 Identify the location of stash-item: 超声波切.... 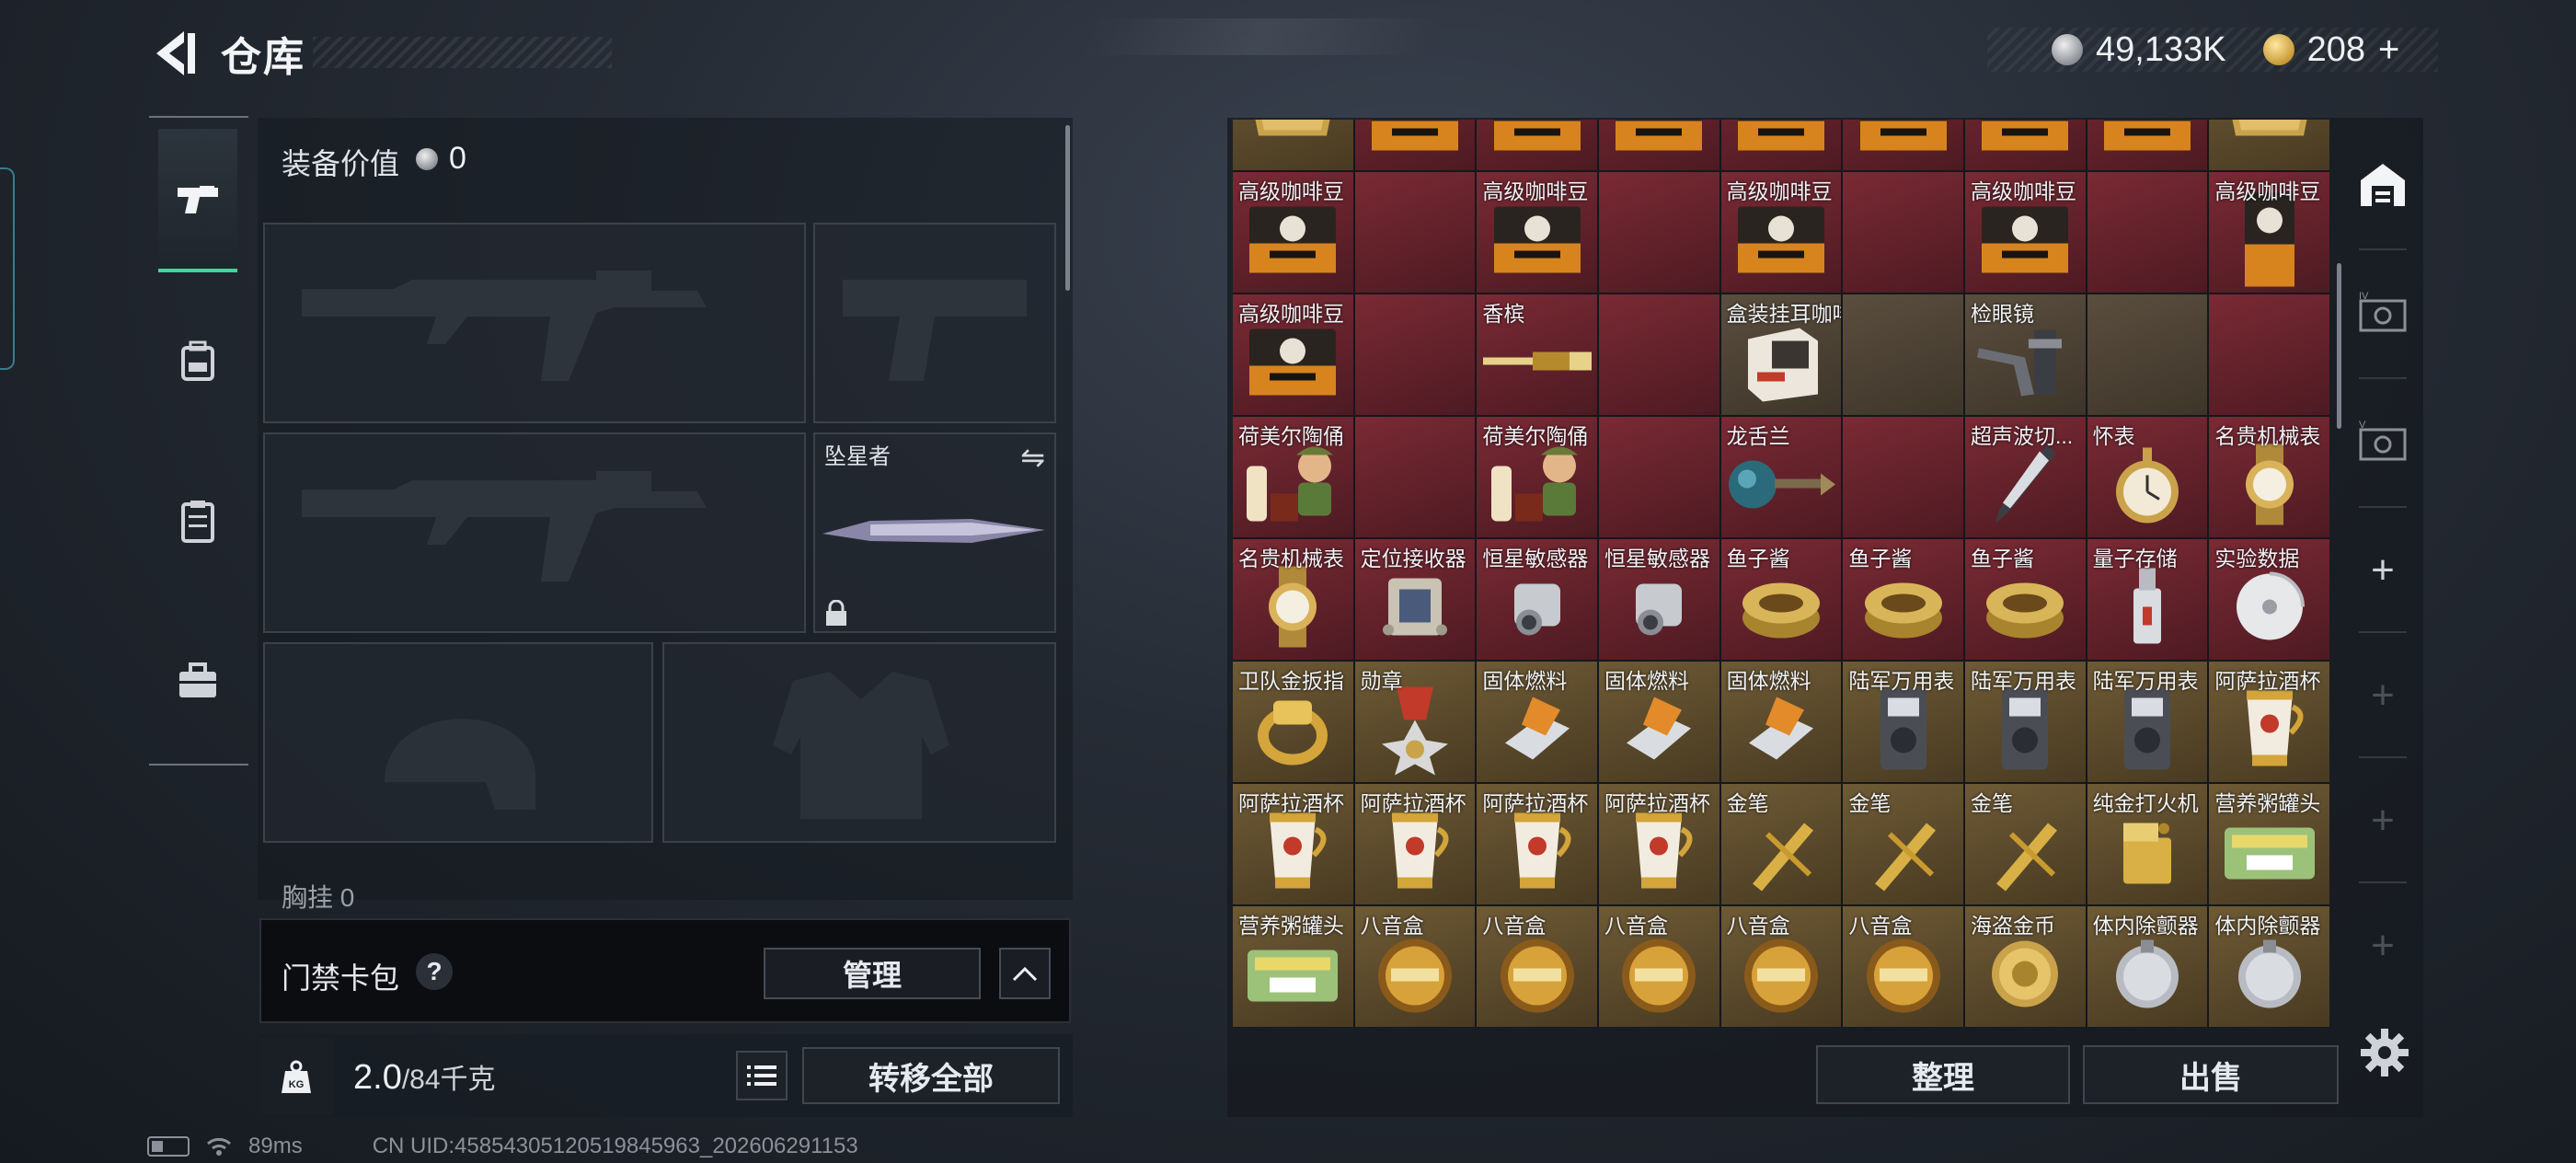
(2025, 477).